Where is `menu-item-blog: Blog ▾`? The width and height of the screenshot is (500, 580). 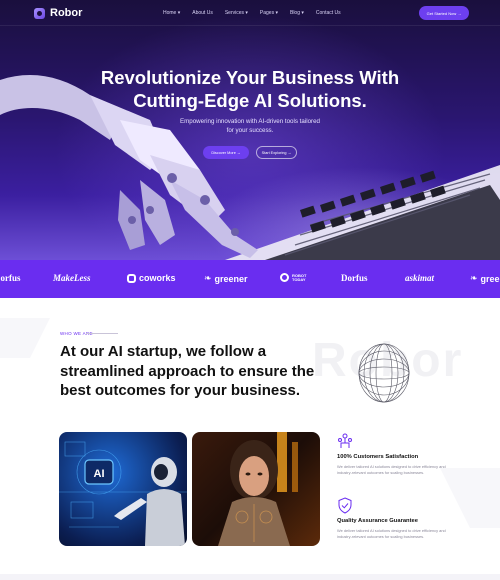
menu-item-blog: Blog ▾ is located at coordinates (297, 13).